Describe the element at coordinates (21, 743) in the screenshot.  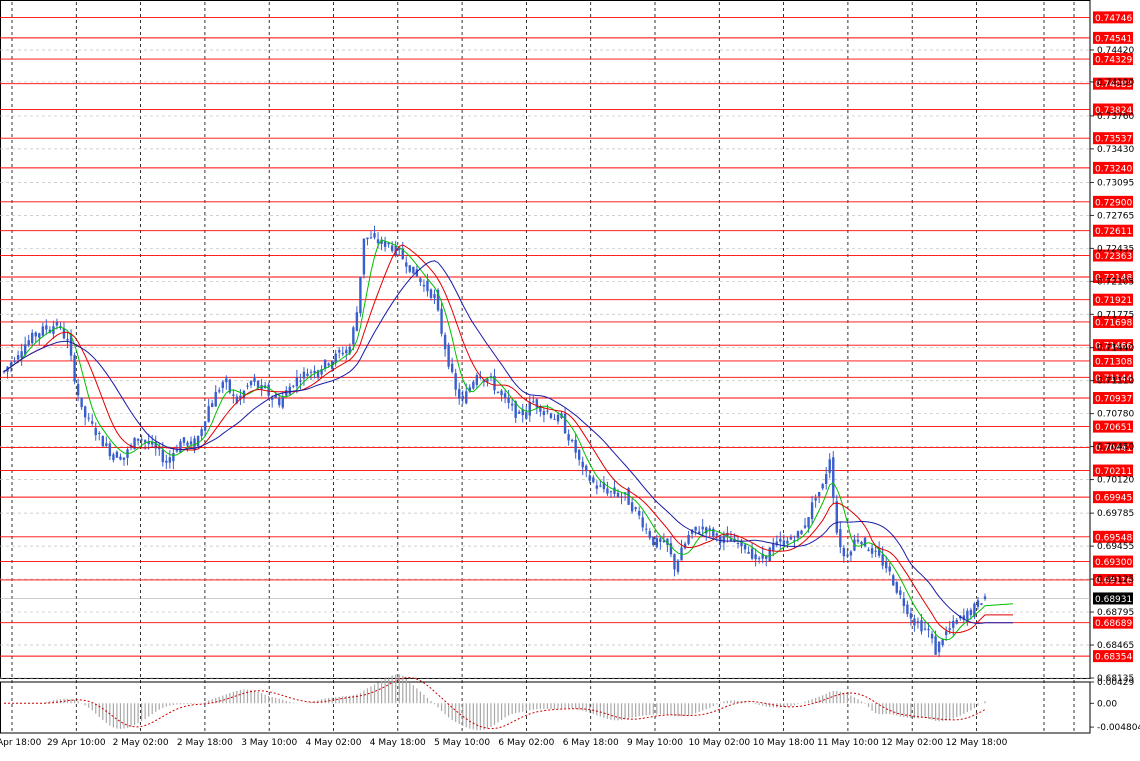
I see `x-tick-label: 28 Apr 18:00` at that location.